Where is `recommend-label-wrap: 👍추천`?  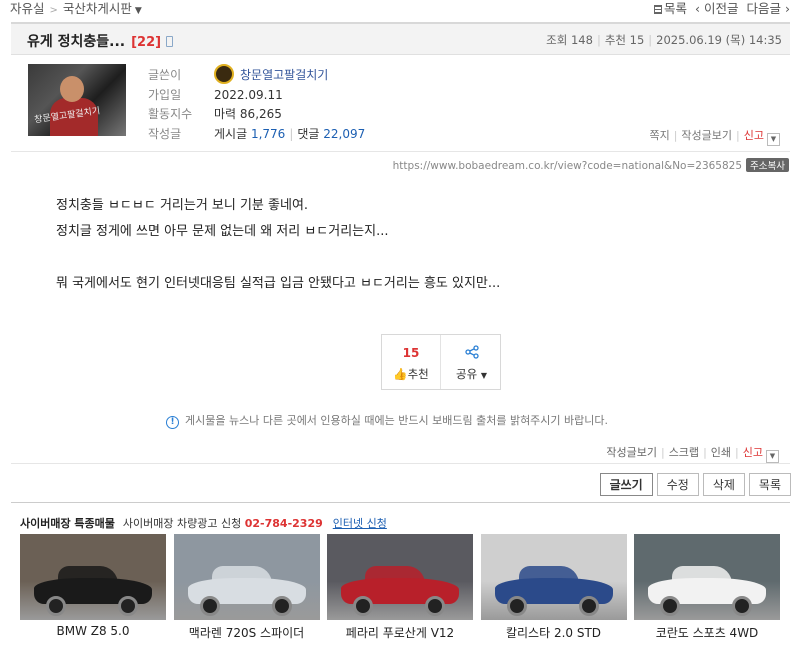
recommend-label-wrap: 👍추천 is located at coordinates (411, 374).